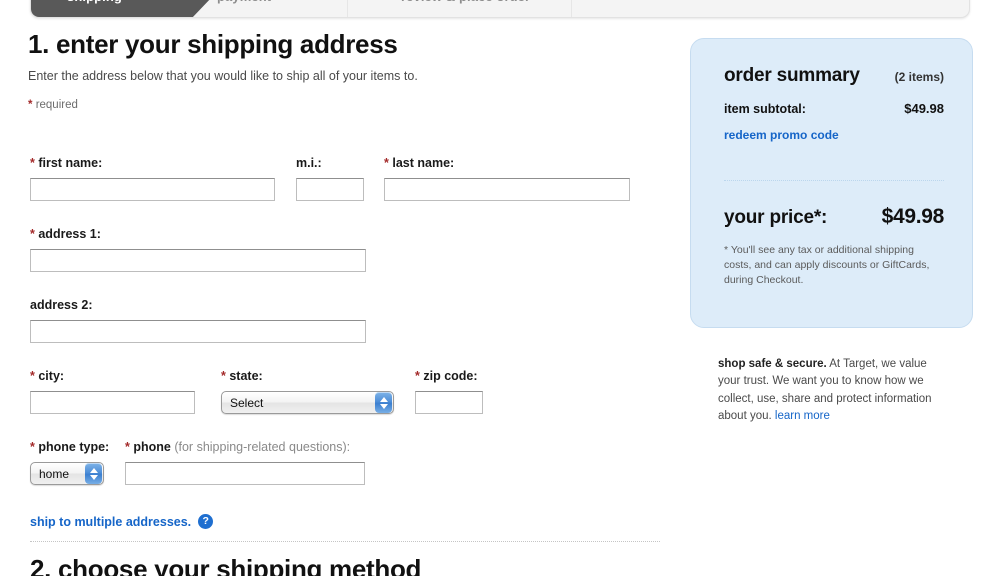  Describe the element at coordinates (507, 189) in the screenshot. I see `last-name-input` at that location.